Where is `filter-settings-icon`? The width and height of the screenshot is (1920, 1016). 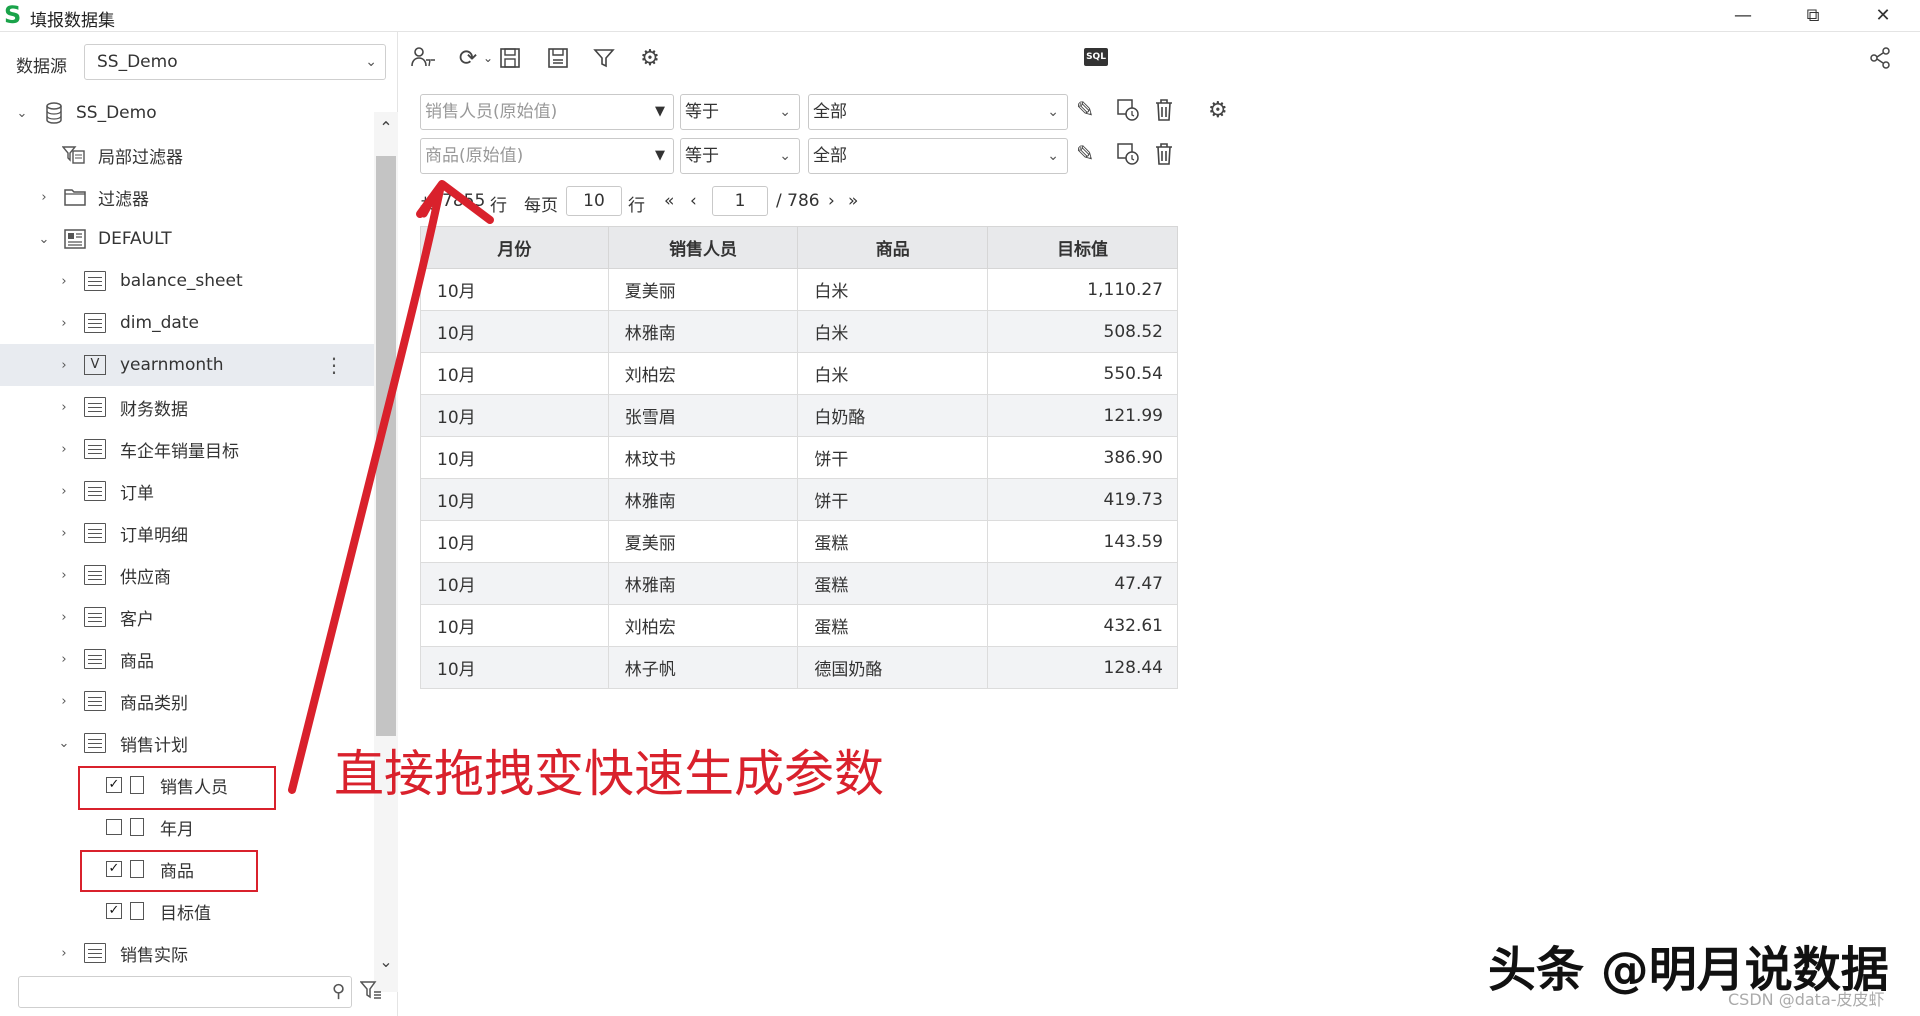 filter-settings-icon is located at coordinates (370, 993).